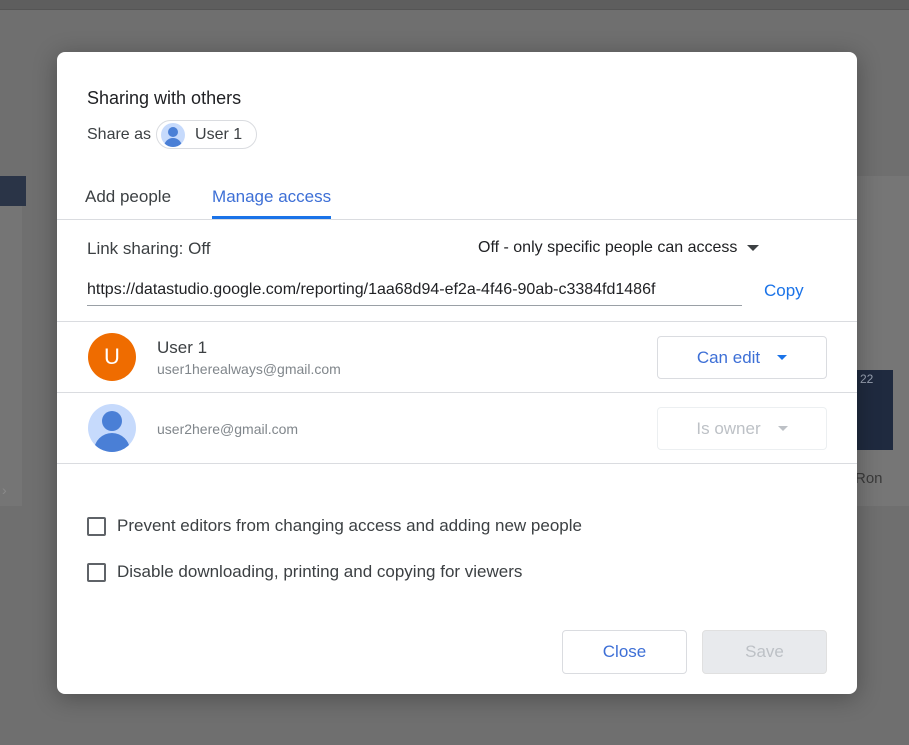 Image resolution: width=909 pixels, height=745 pixels. What do you see at coordinates (457, 428) in the screenshot?
I see `person-row: user2here@gmail.com Is owner` at bounding box center [457, 428].